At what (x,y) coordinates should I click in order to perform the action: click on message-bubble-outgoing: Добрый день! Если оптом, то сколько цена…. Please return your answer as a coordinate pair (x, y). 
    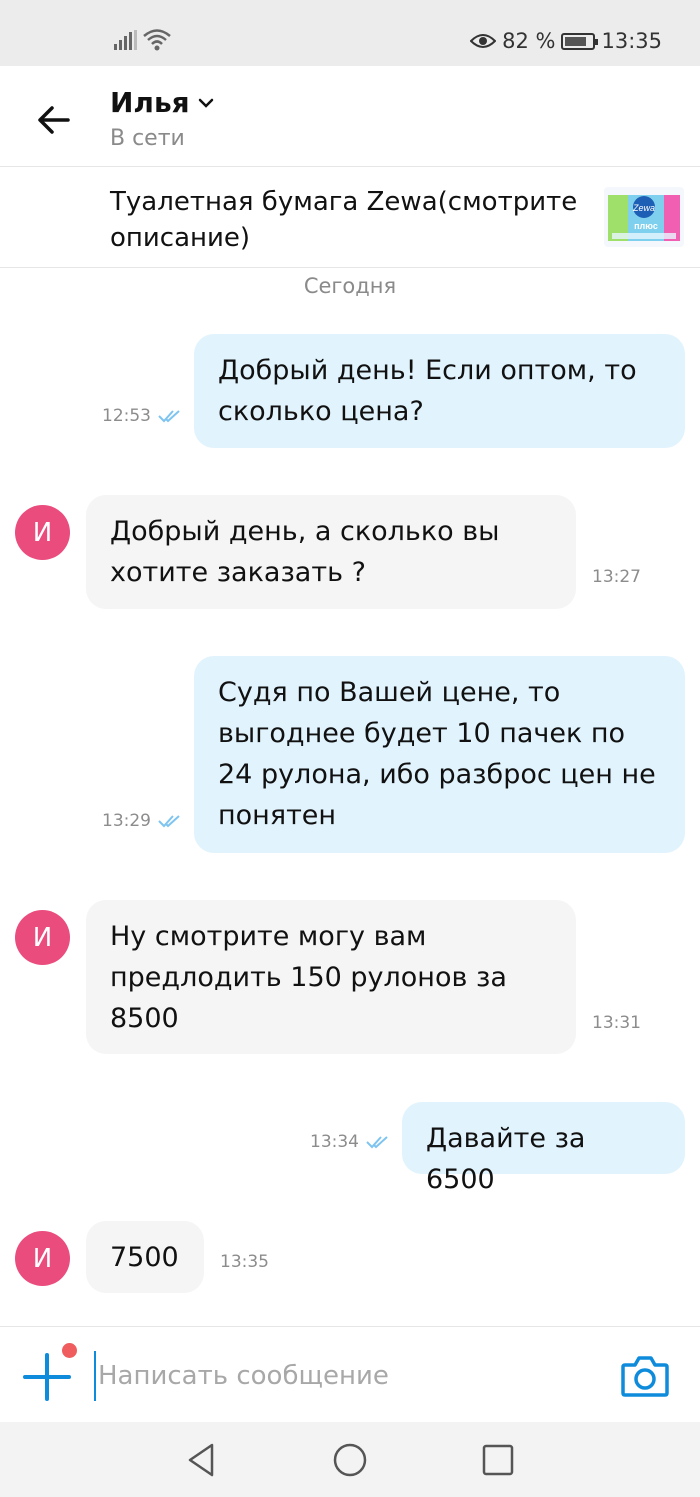
    Looking at the image, I should click on (439, 391).